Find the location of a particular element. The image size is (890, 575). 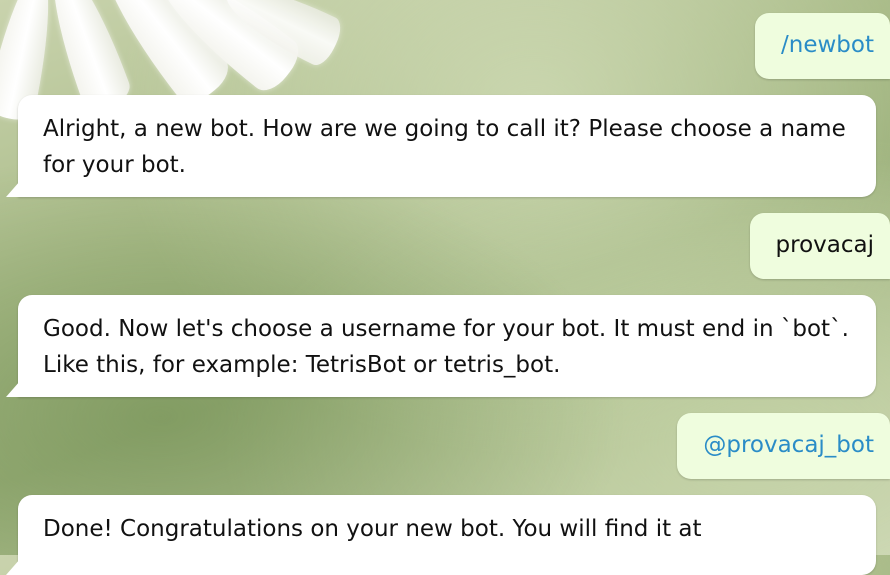

username-mention-link: @provacaj_bot is located at coordinates (788, 445).